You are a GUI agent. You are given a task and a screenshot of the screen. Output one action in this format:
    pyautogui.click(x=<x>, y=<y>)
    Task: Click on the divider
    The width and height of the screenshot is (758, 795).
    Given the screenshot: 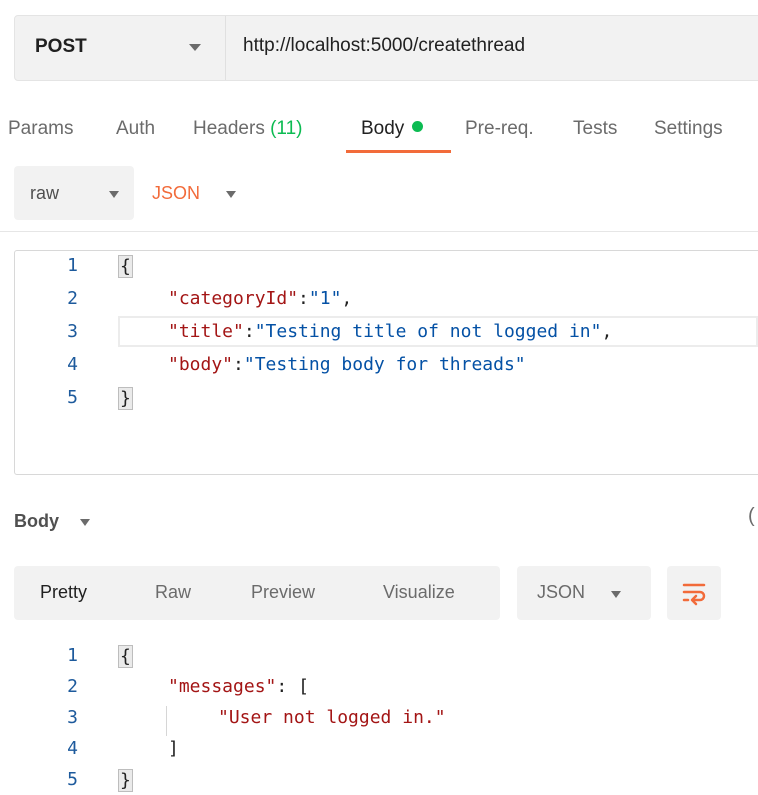 What is the action you would take?
    pyautogui.click(x=379, y=231)
    